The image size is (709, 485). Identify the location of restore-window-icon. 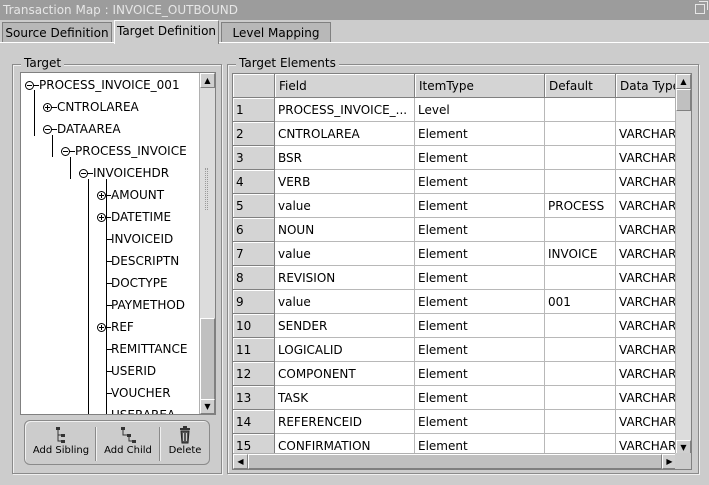
(701, 7).